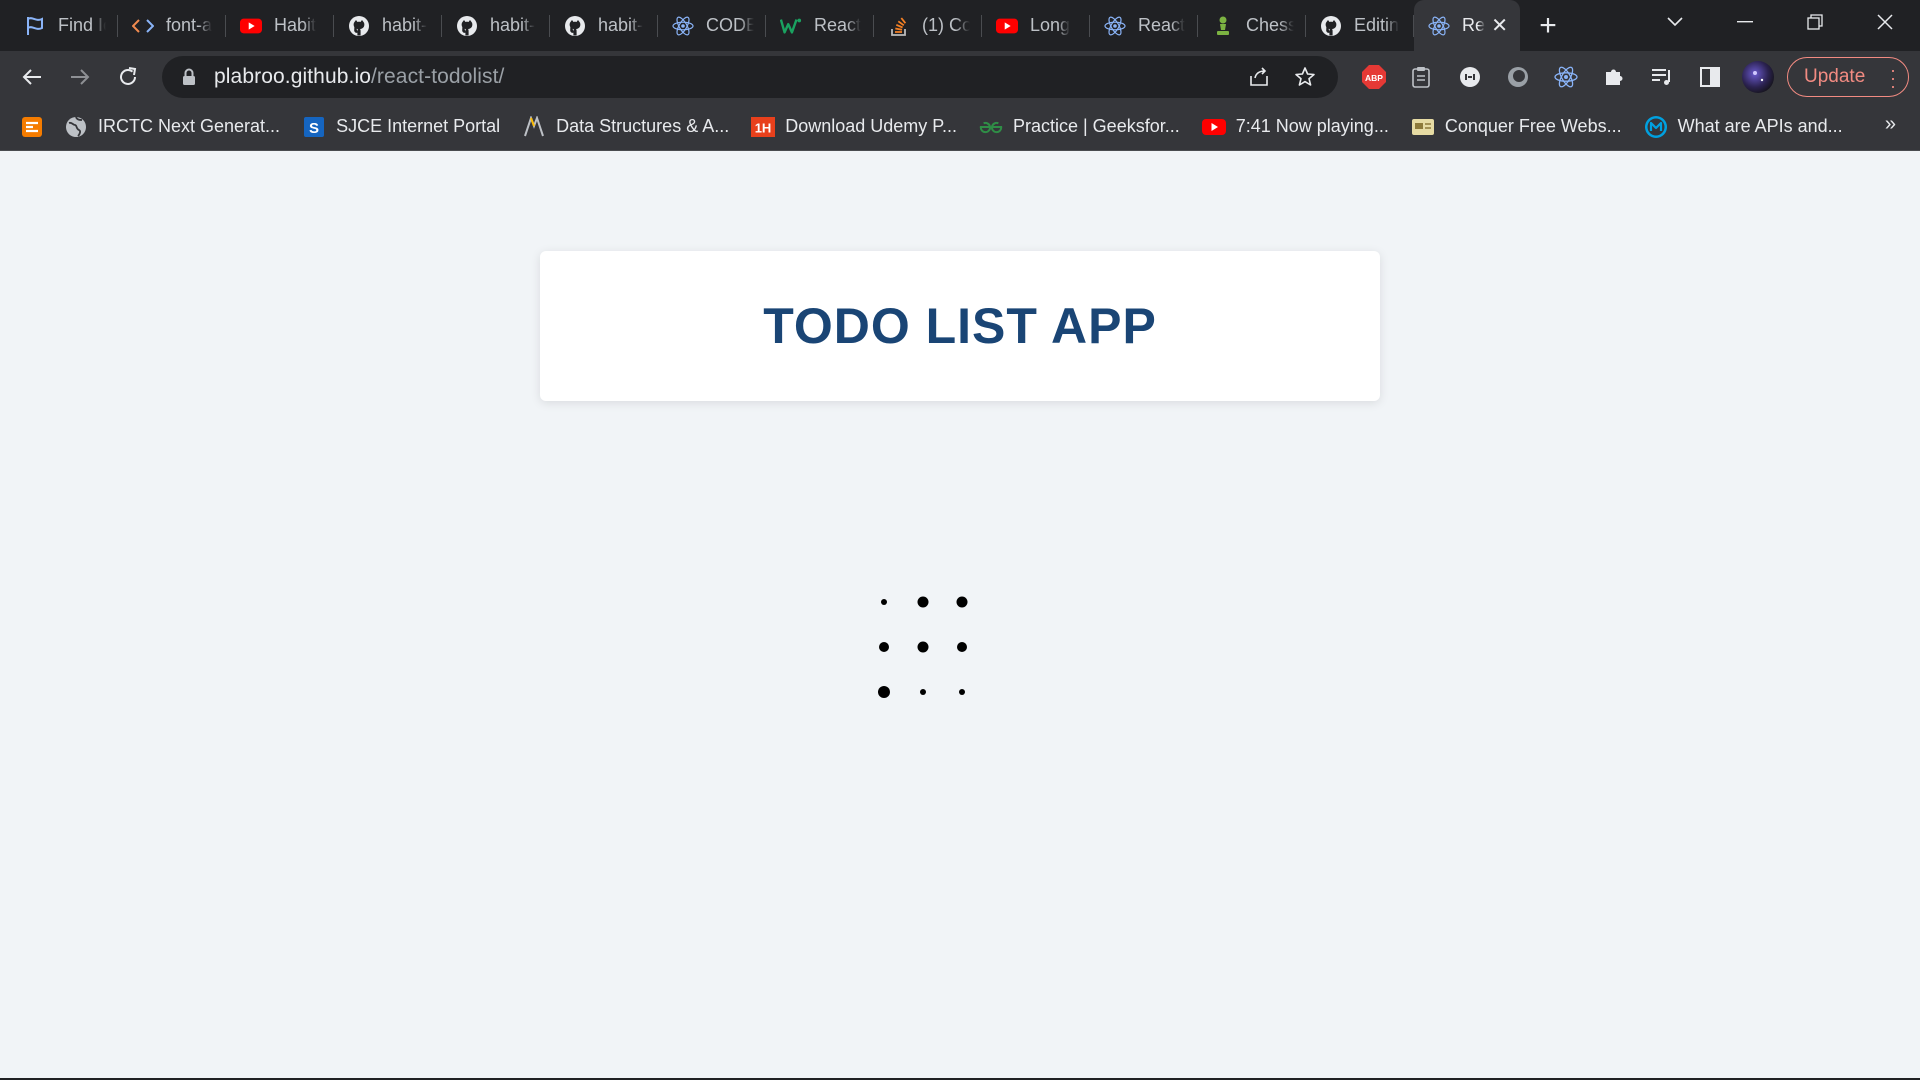 The height and width of the screenshot is (1080, 1920). What do you see at coordinates (991, 127) in the screenshot?
I see `gfg-icon` at bounding box center [991, 127].